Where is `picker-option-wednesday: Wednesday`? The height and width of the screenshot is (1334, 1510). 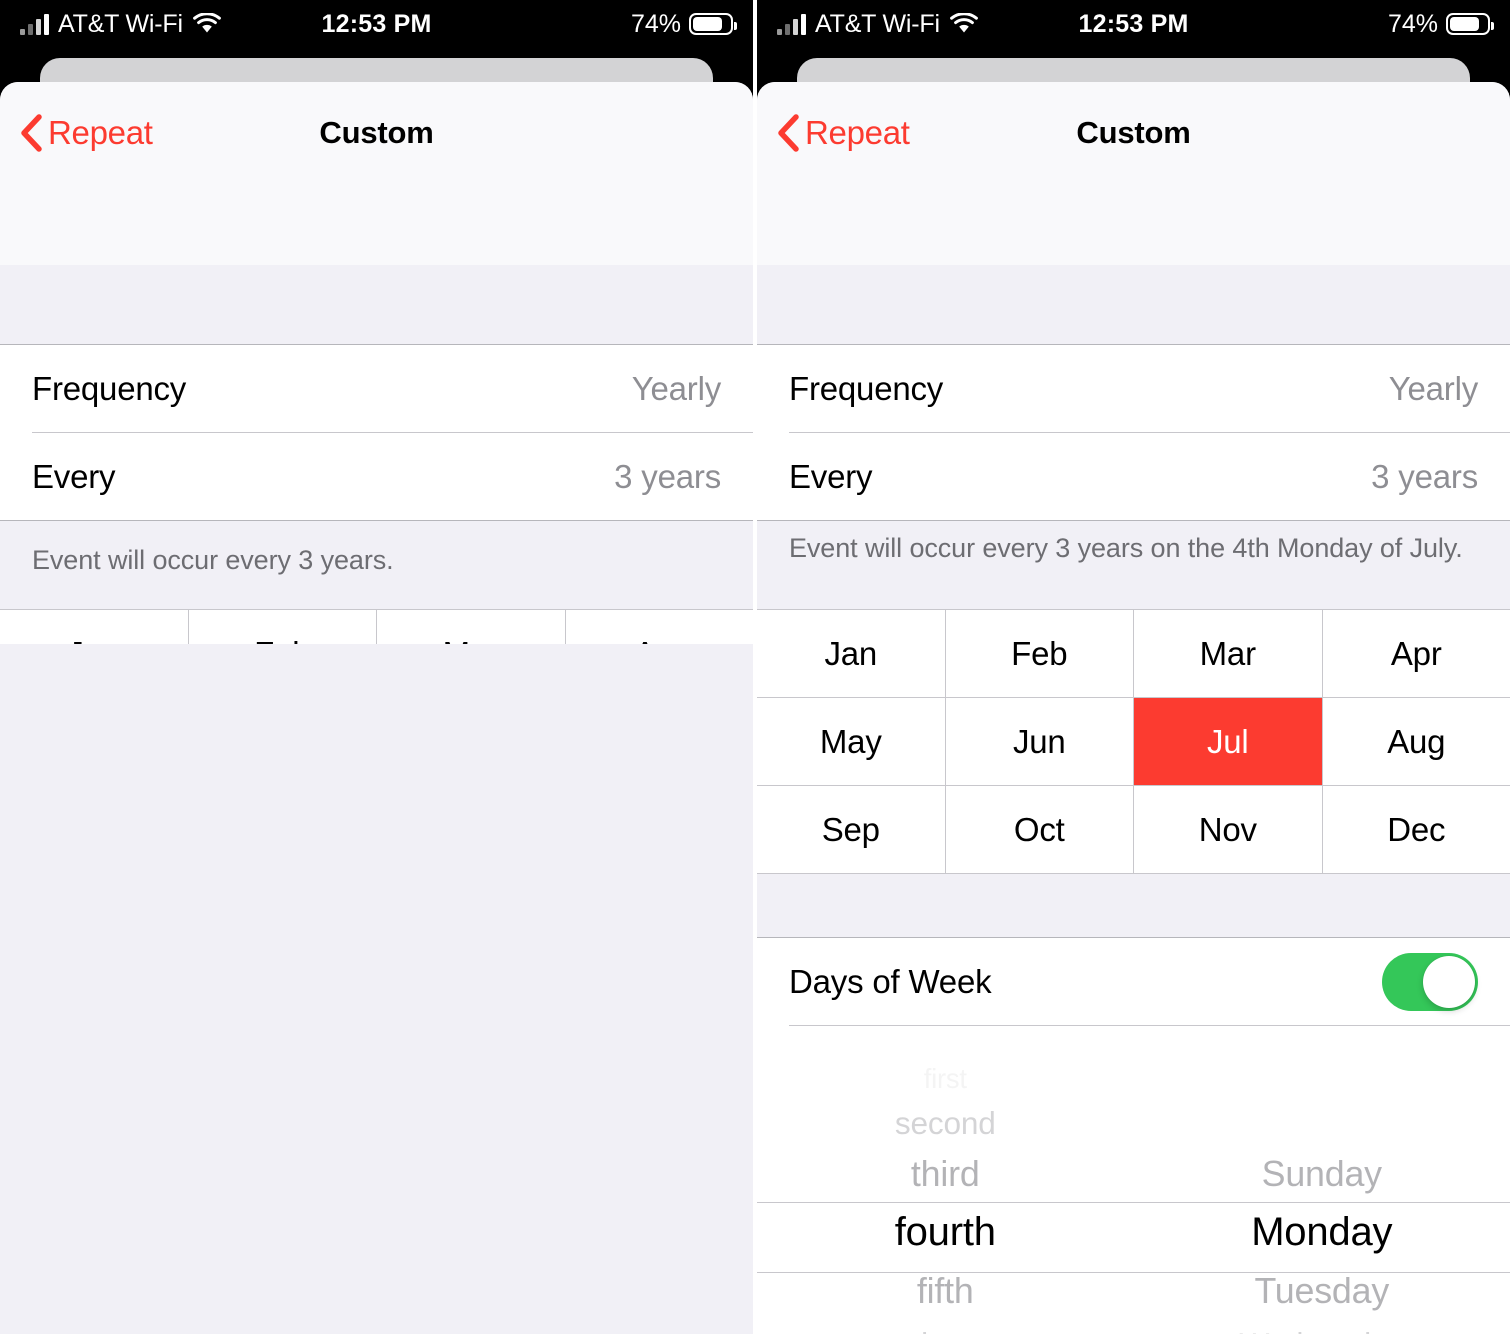
picker-option-wednesday: Wednesday is located at coordinates (1322, 1330).